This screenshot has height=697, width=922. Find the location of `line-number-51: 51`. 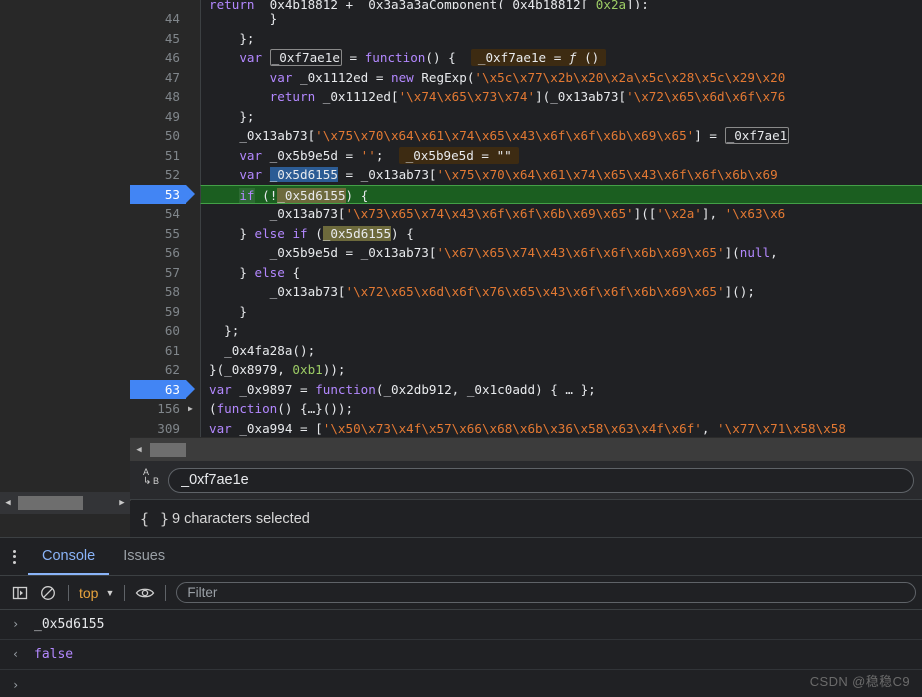

line-number-51: 51 is located at coordinates (158, 155).